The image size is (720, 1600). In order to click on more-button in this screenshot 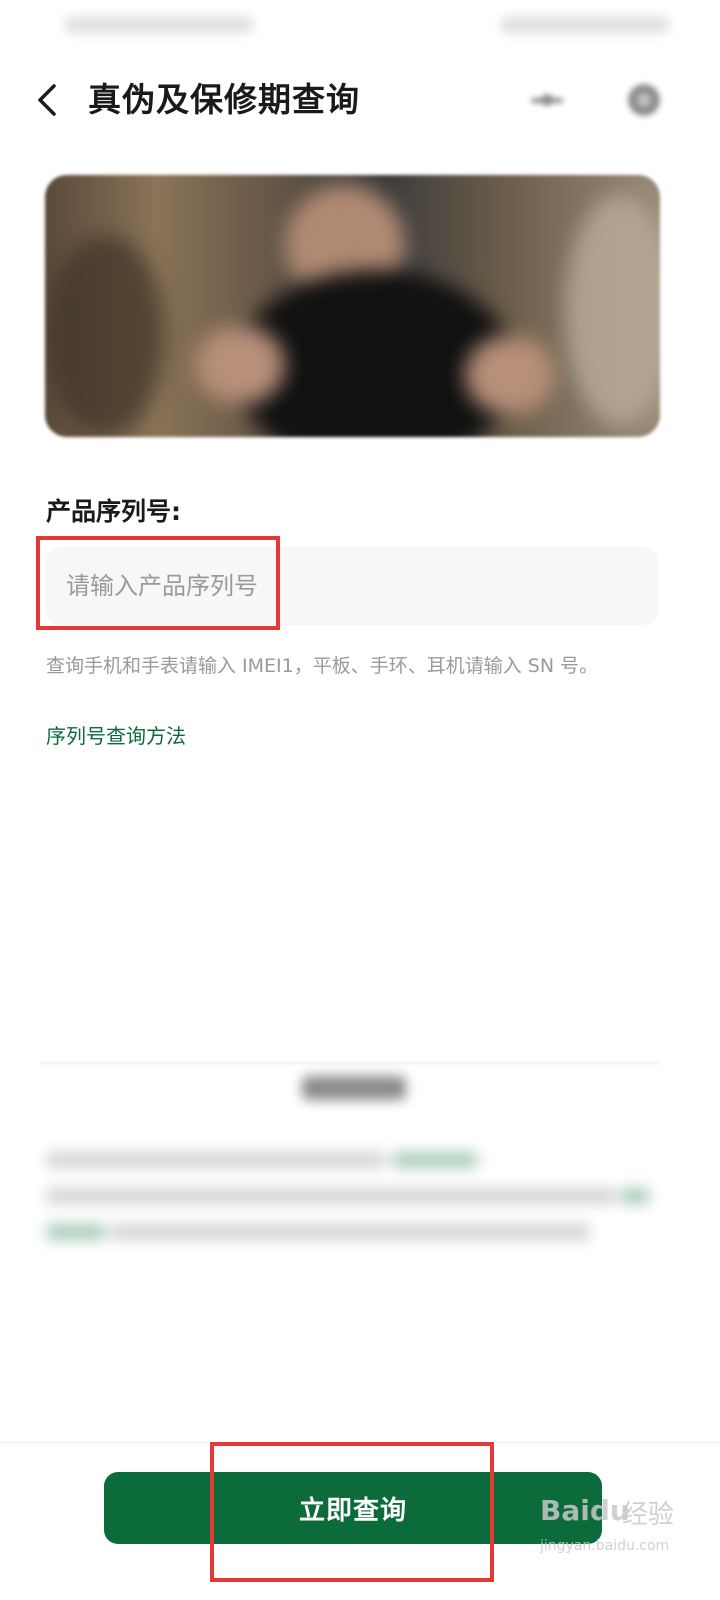, I will do `click(644, 100)`.